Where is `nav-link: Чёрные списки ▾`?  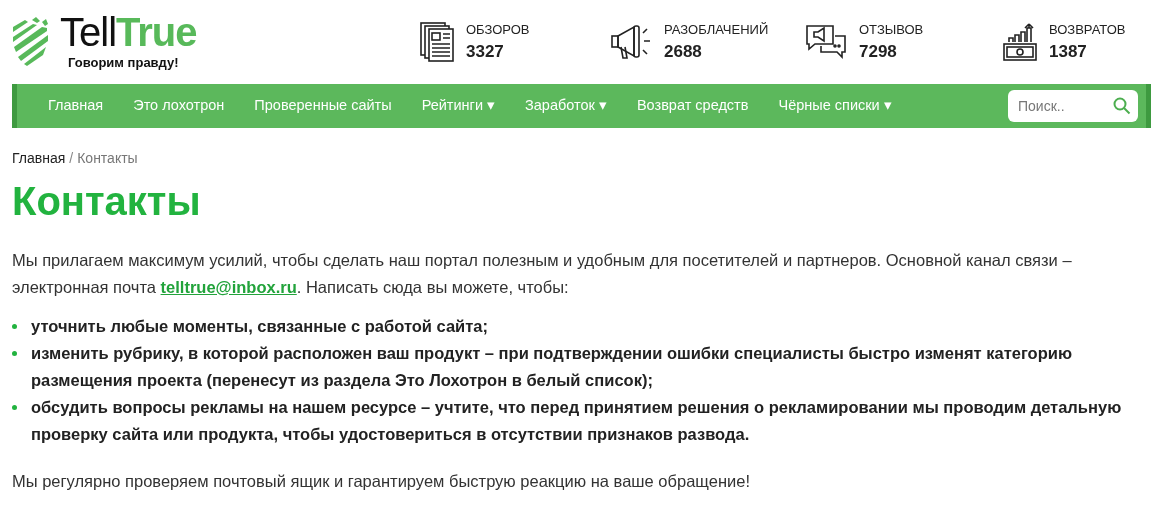 nav-link: Чёрные списки ▾ is located at coordinates (835, 106).